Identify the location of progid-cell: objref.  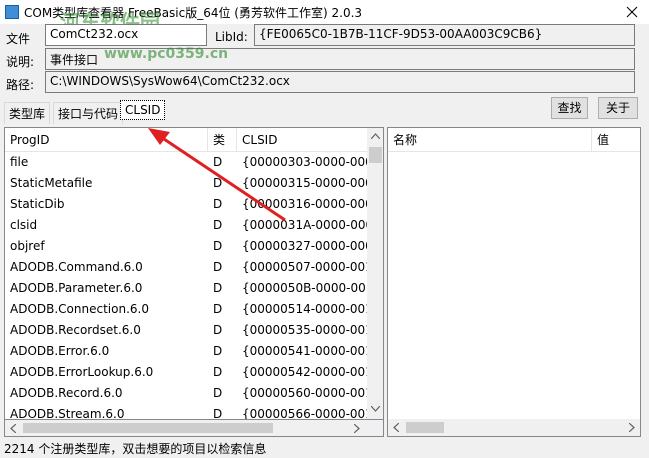
(27, 246).